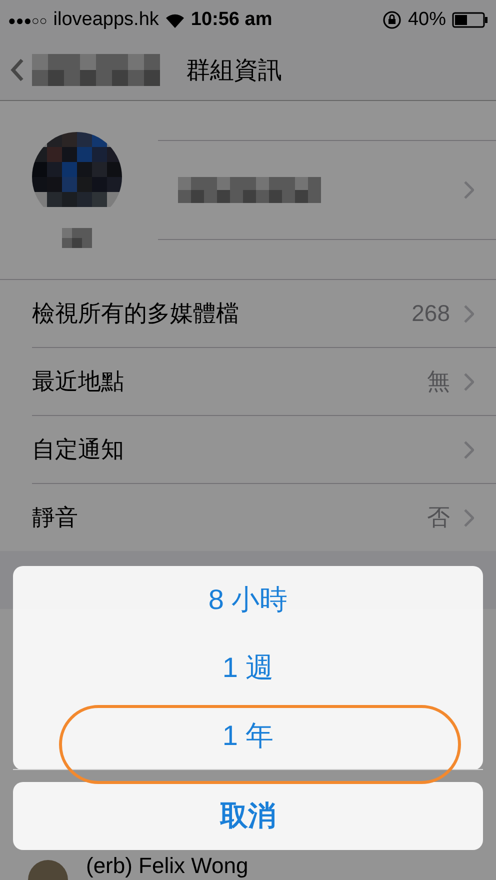 This screenshot has height=880, width=496. Describe the element at coordinates (77, 238) in the screenshot. I see `pixelated-text` at that location.